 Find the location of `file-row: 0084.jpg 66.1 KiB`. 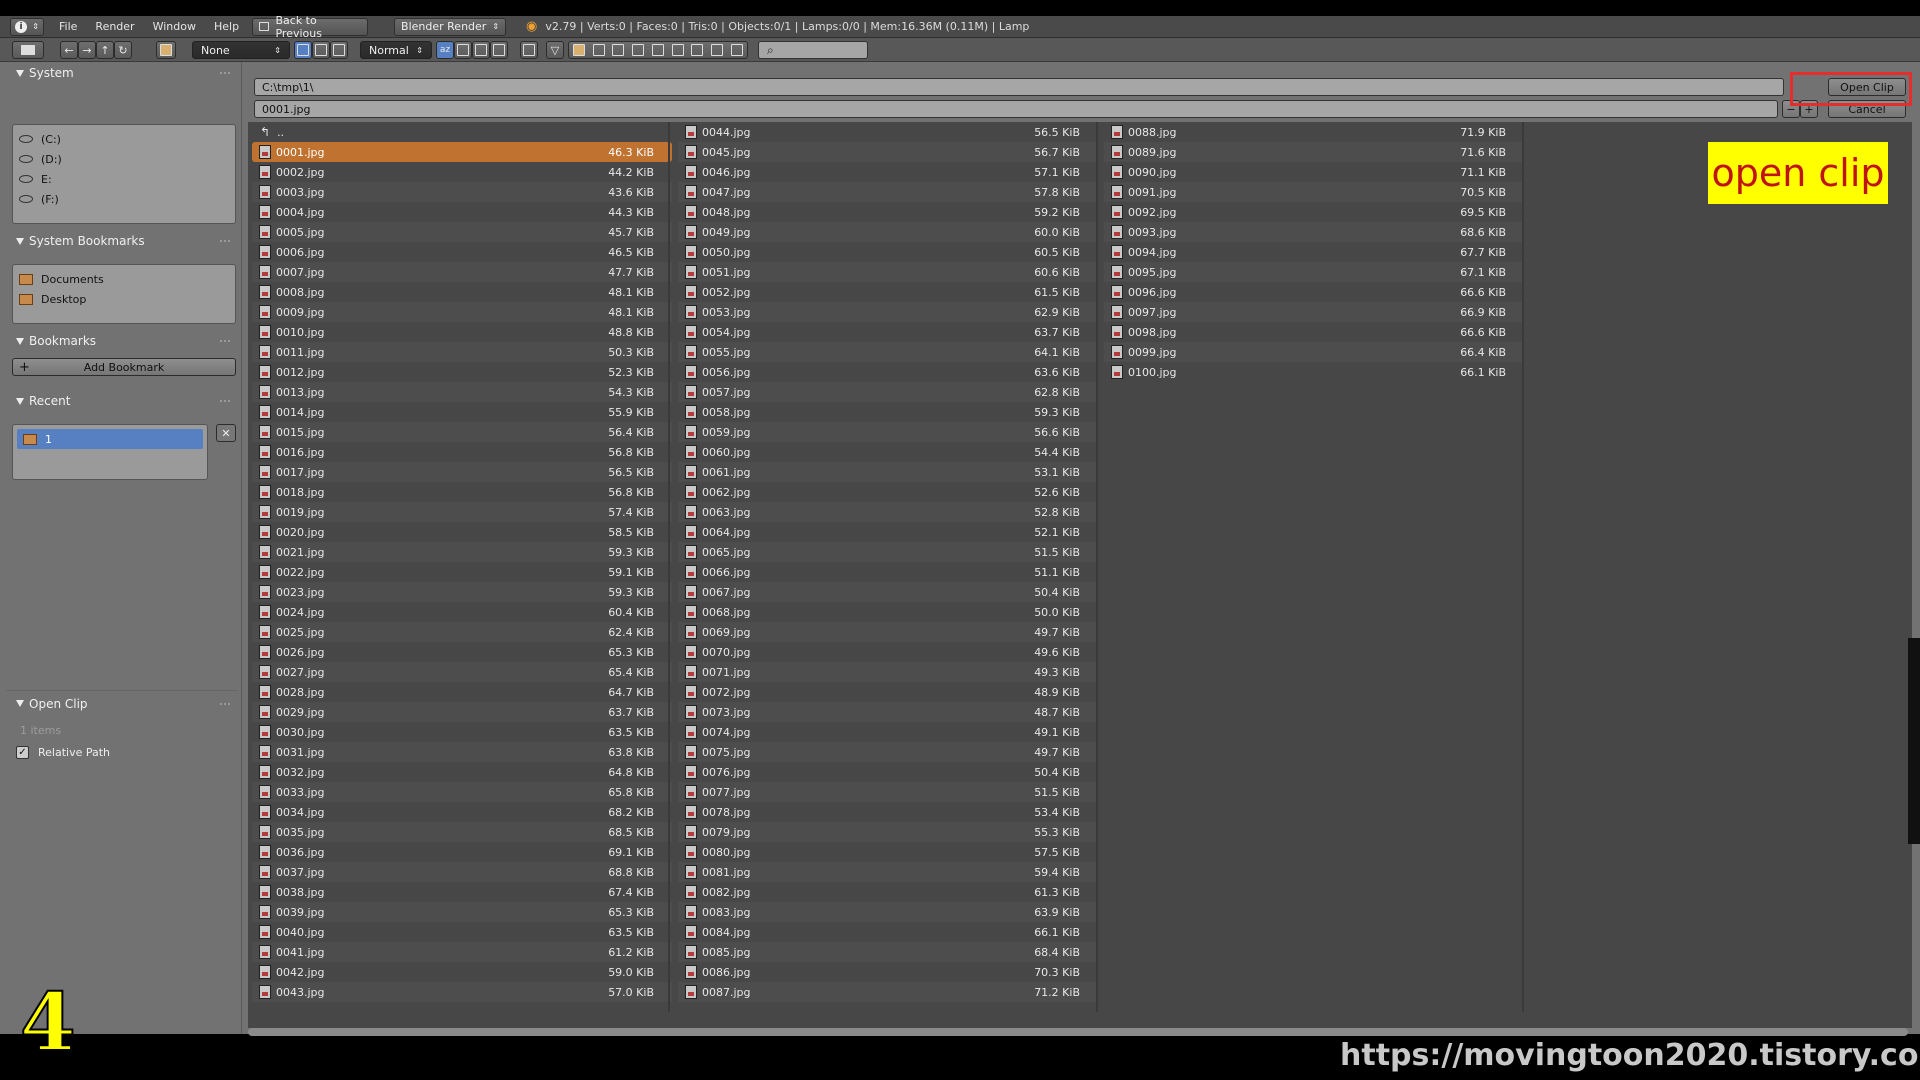

file-row: 0084.jpg 66.1 KiB is located at coordinates (888, 932).